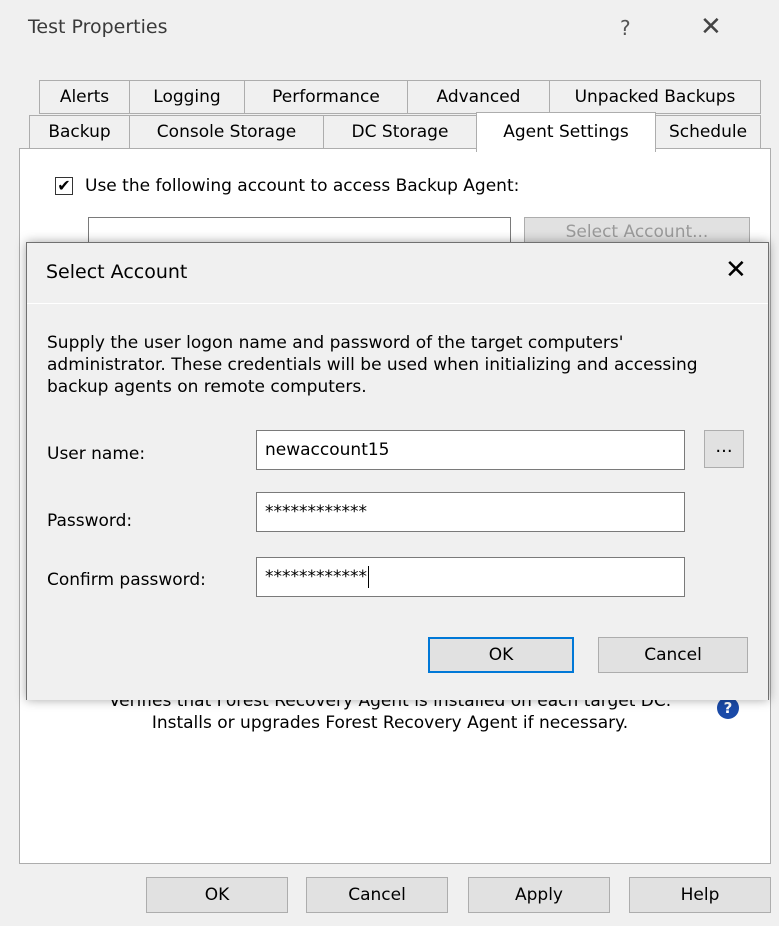 Image resolution: width=779 pixels, height=926 pixels. What do you see at coordinates (96, 454) in the screenshot?
I see `username-label: User name:` at bounding box center [96, 454].